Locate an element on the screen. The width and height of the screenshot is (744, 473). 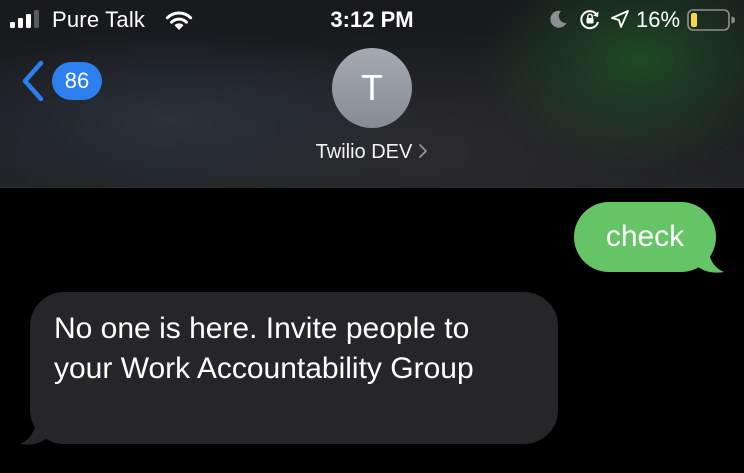
battery-icon is located at coordinates (711, 20).